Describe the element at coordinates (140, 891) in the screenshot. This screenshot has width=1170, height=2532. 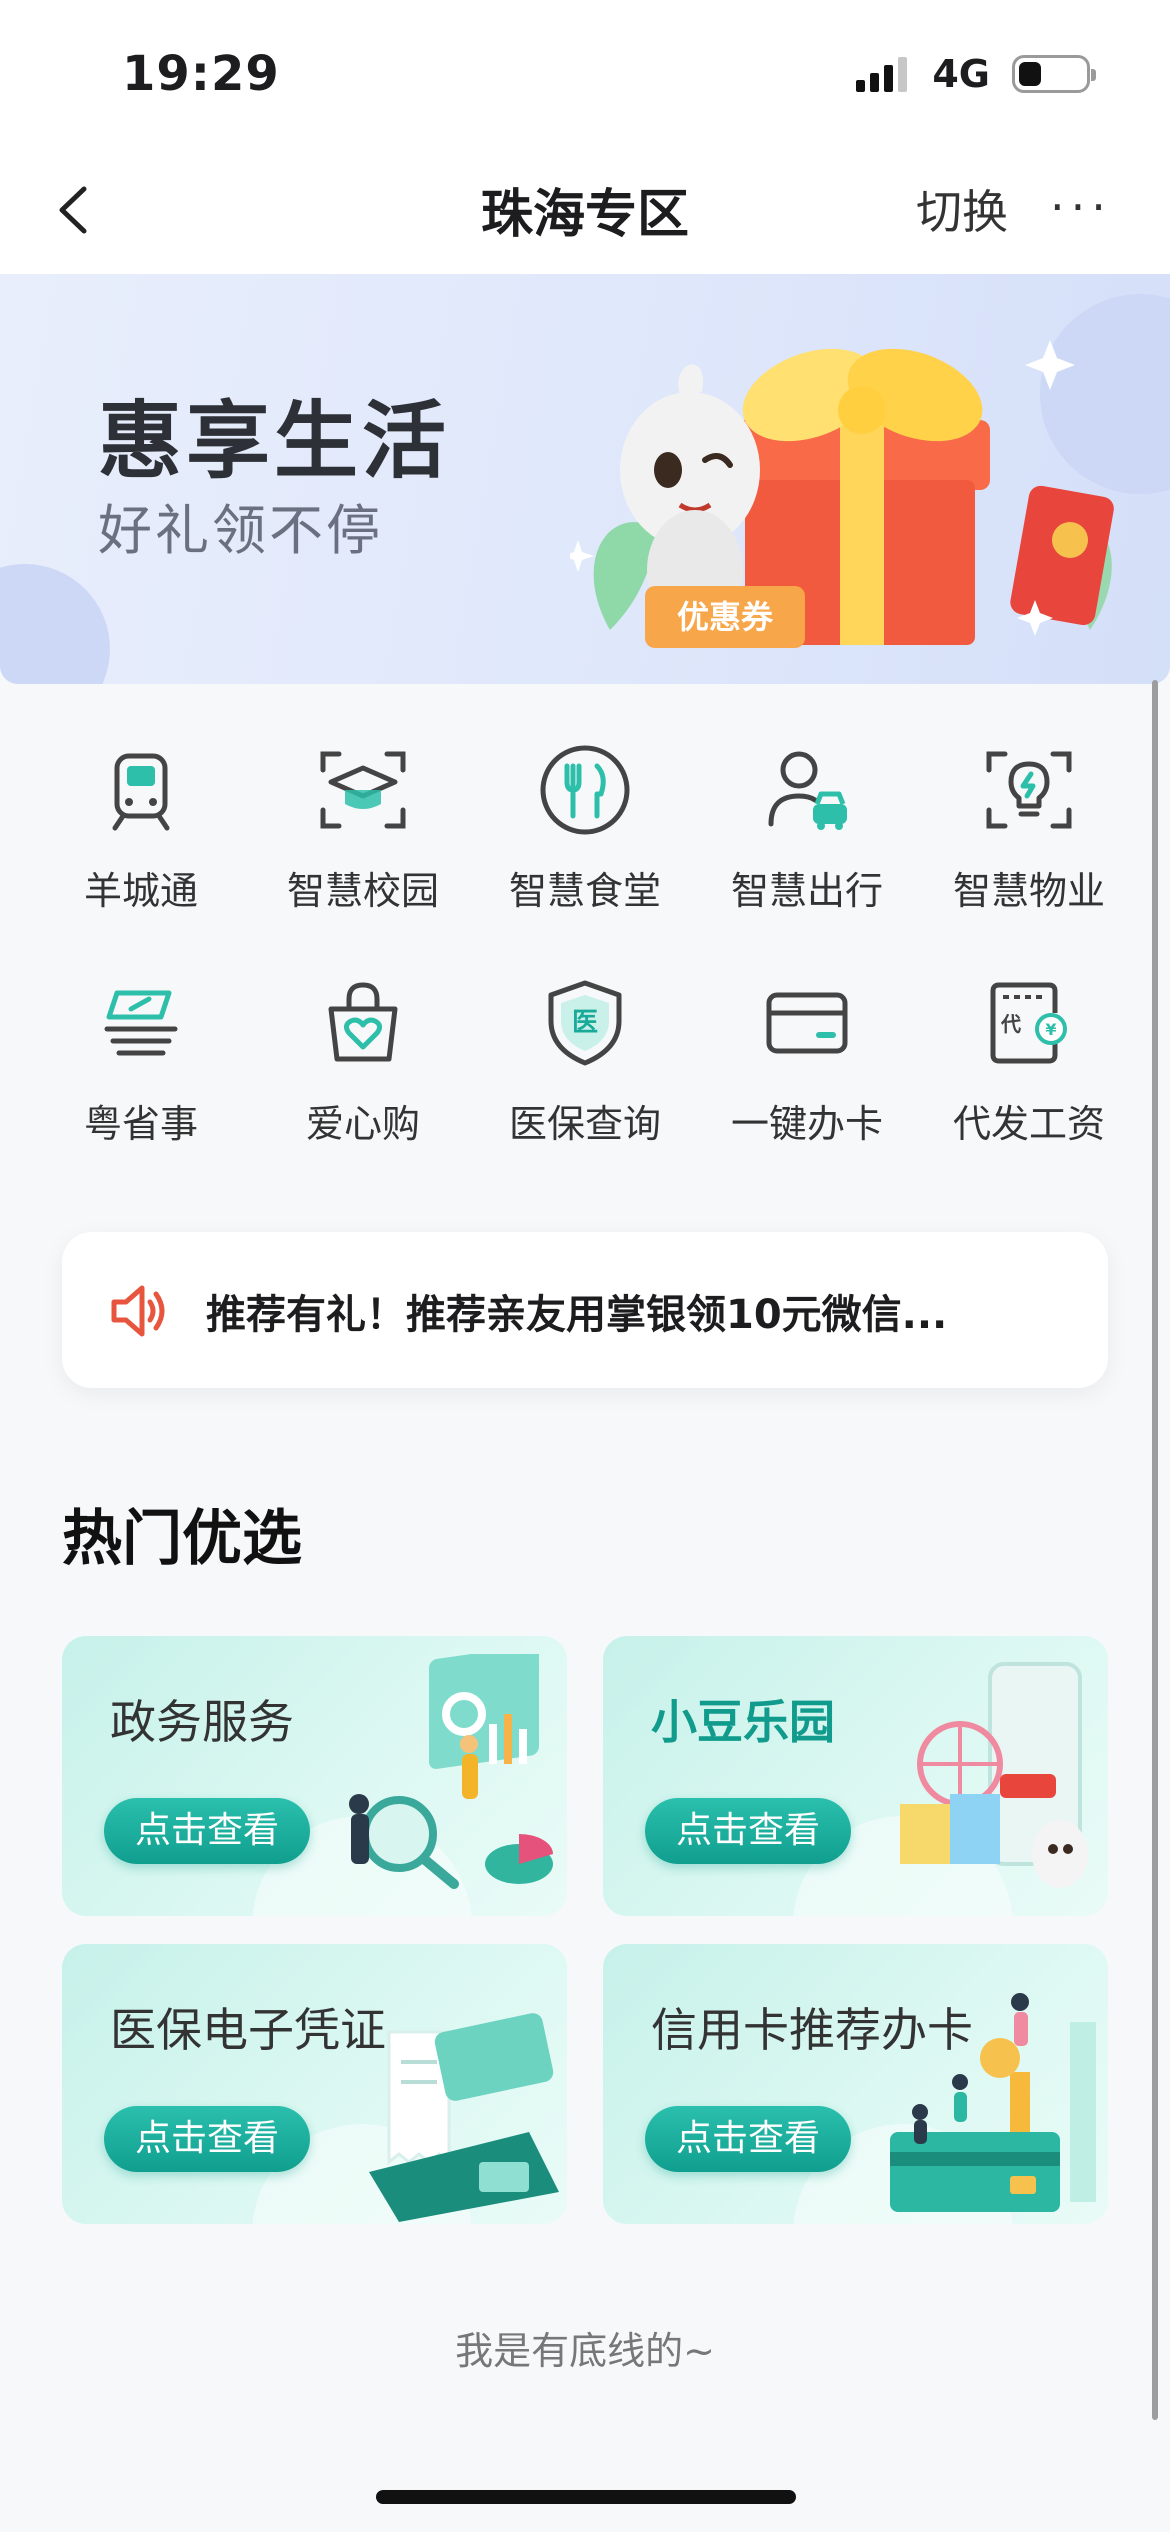
I see `service-label: 羊城通` at that location.